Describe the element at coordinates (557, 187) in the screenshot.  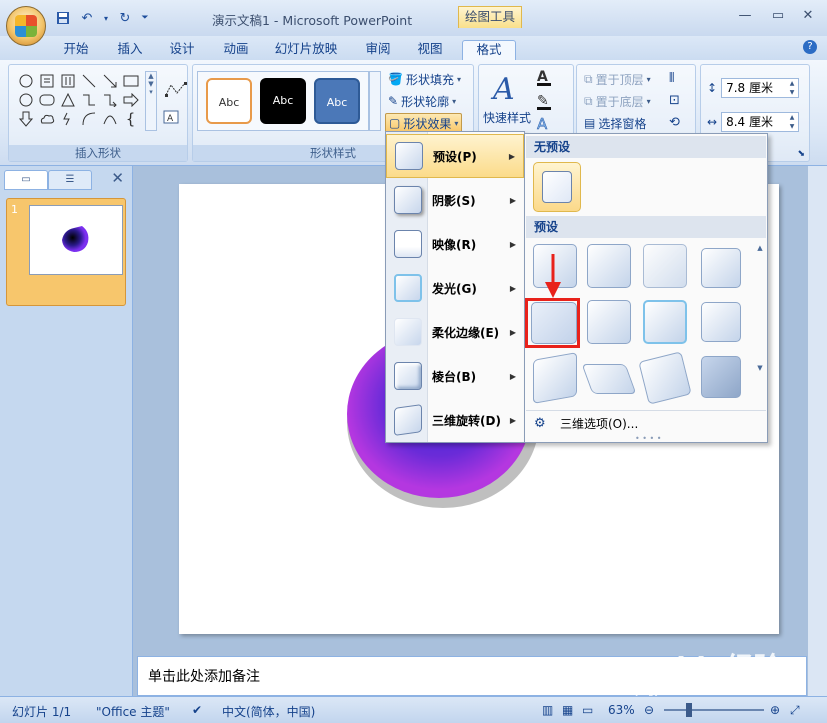
I see `no-preset-option` at that location.